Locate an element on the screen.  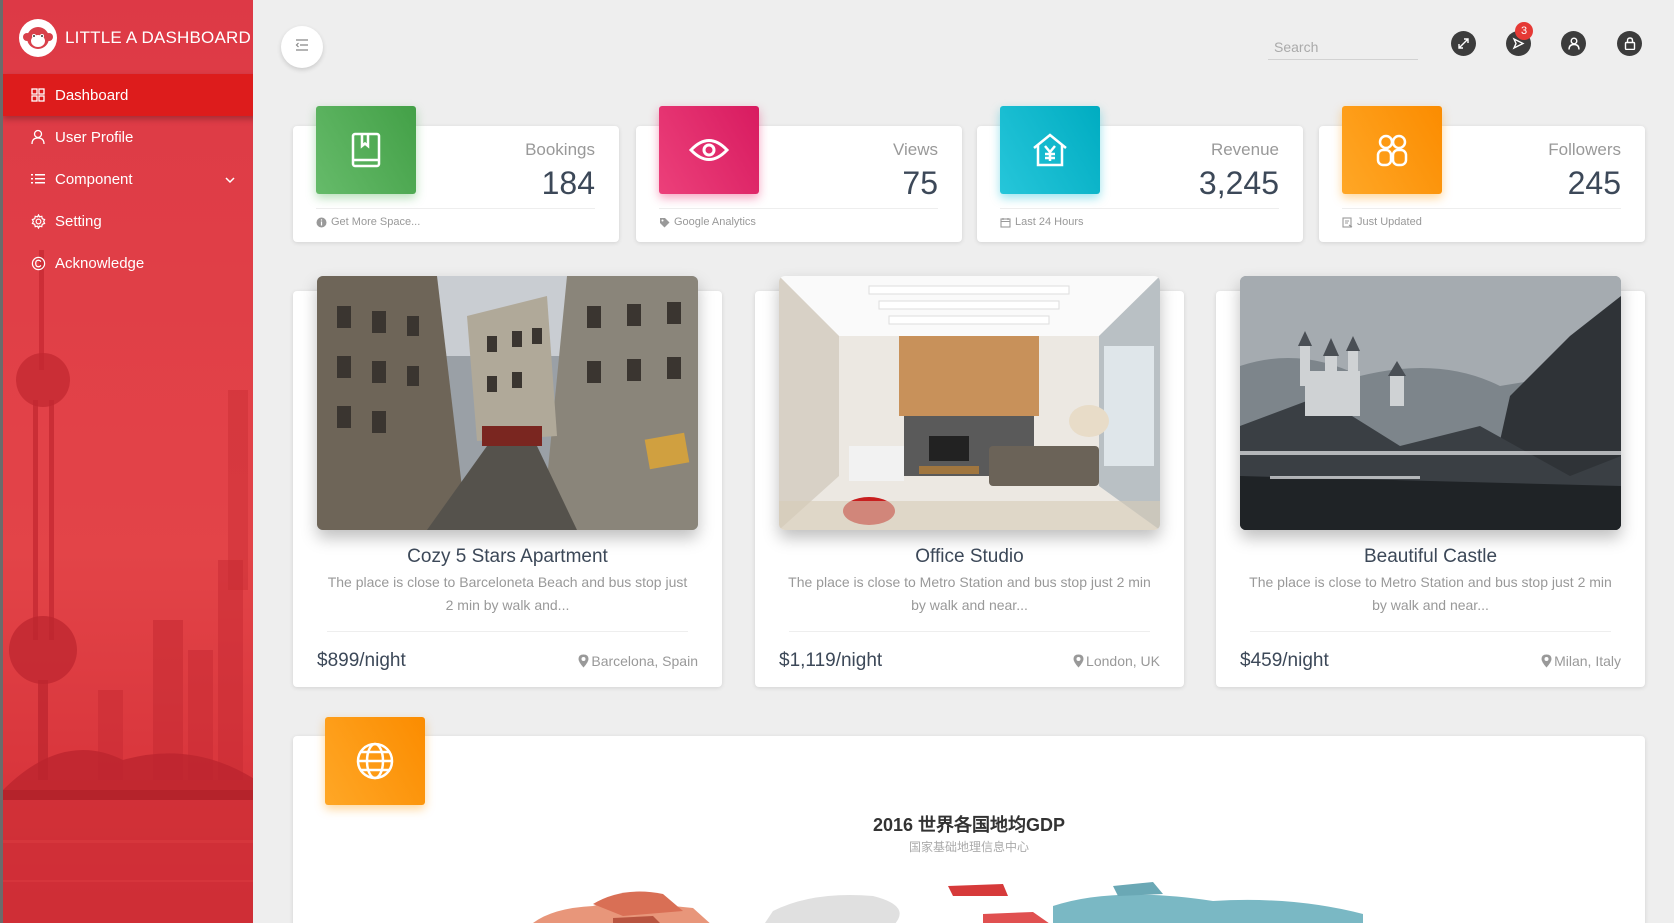
info-icon is located at coordinates (321, 222).